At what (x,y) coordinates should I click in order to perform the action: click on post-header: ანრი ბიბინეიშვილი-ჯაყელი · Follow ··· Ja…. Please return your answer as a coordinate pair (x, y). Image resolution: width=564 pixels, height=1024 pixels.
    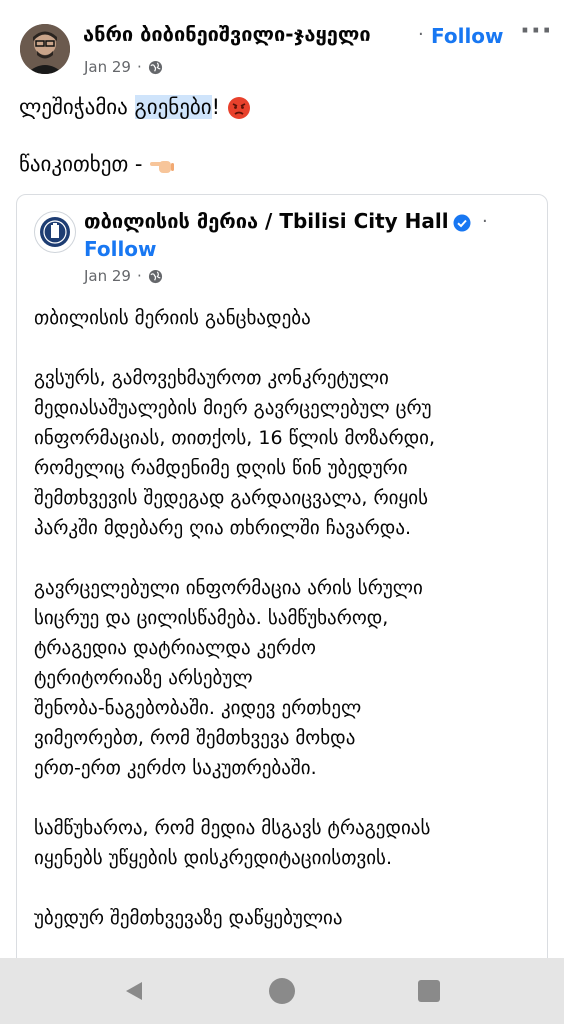
    Looking at the image, I should click on (282, 45).